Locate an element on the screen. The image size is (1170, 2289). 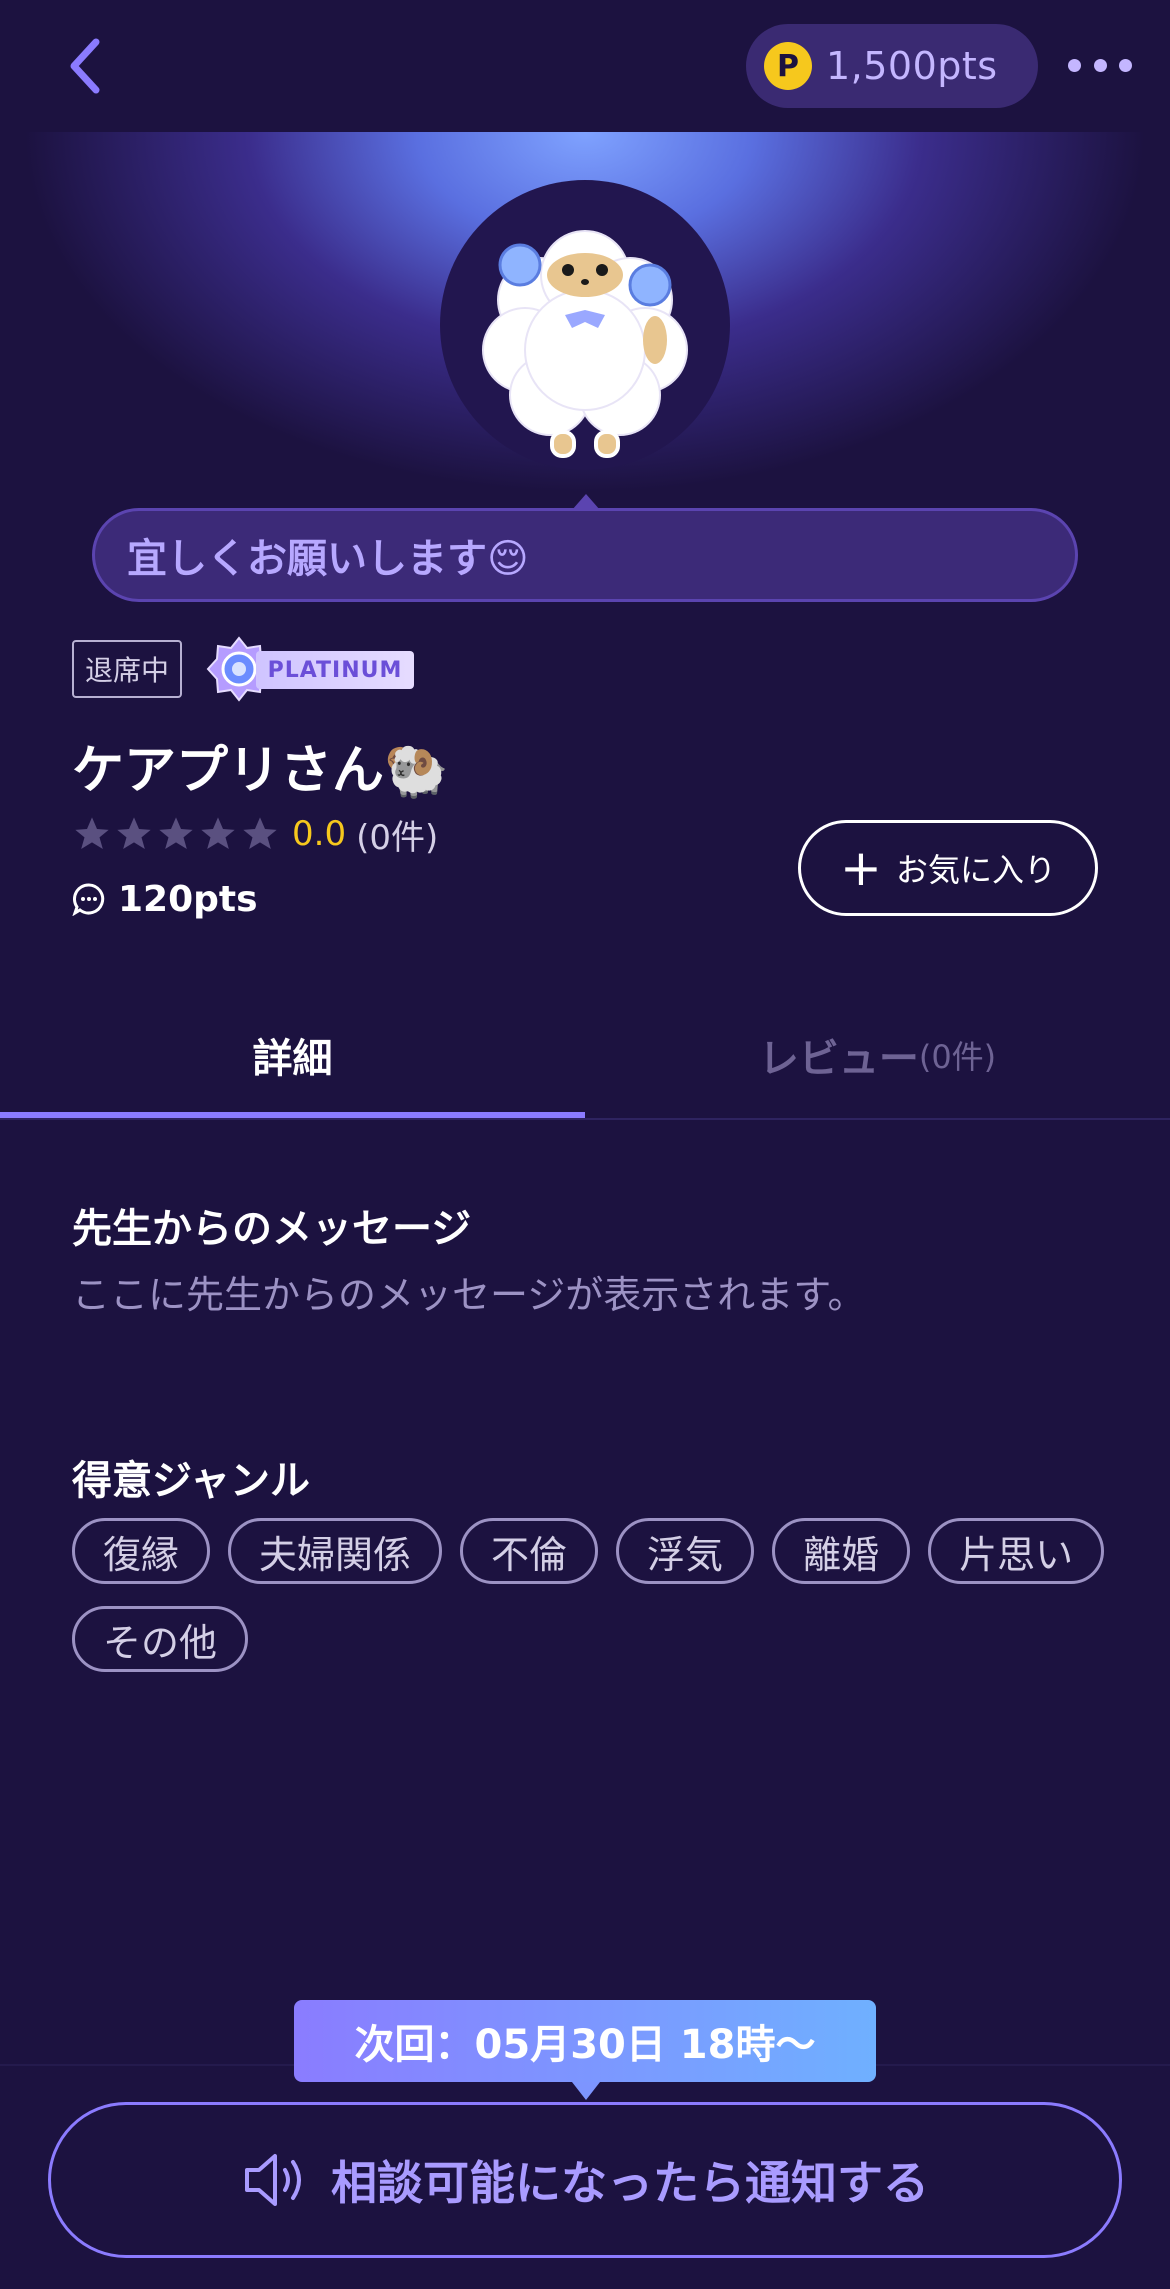
points-balance: P 1,500pts is located at coordinates (892, 66).